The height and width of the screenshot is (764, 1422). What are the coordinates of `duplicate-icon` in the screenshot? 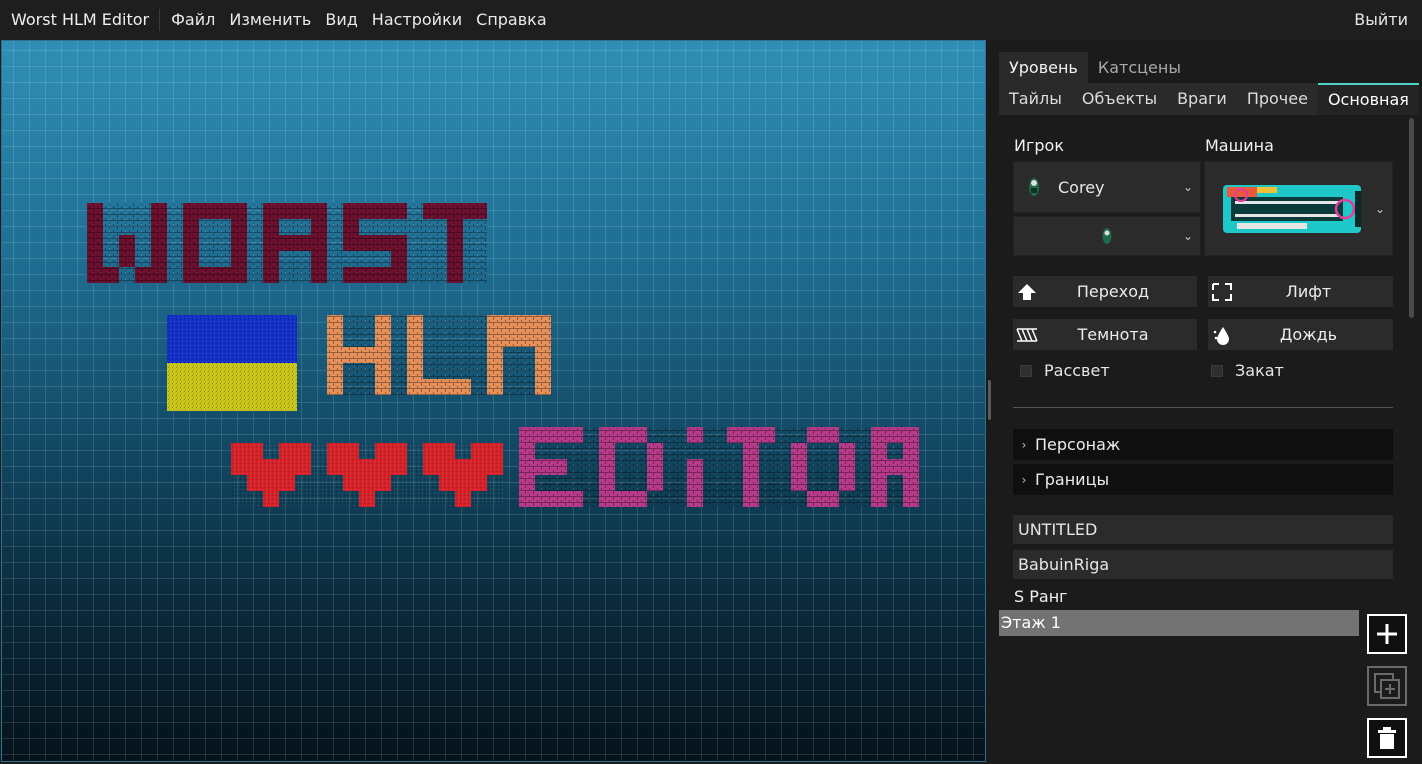 It's located at (1387, 686).